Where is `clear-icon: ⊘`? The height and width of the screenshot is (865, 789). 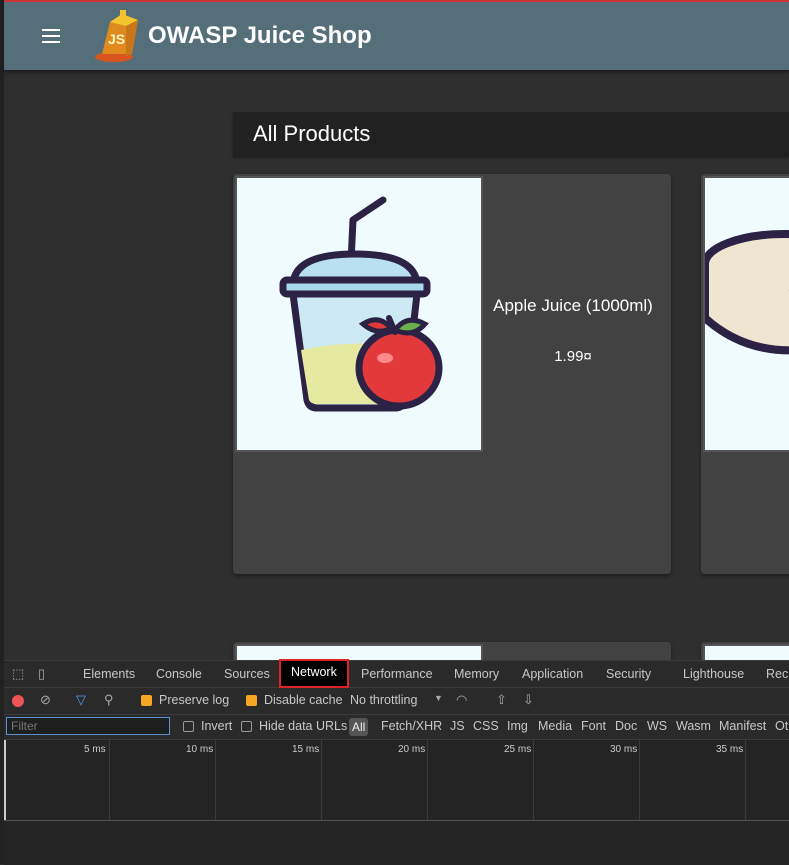 clear-icon: ⊘ is located at coordinates (45, 700).